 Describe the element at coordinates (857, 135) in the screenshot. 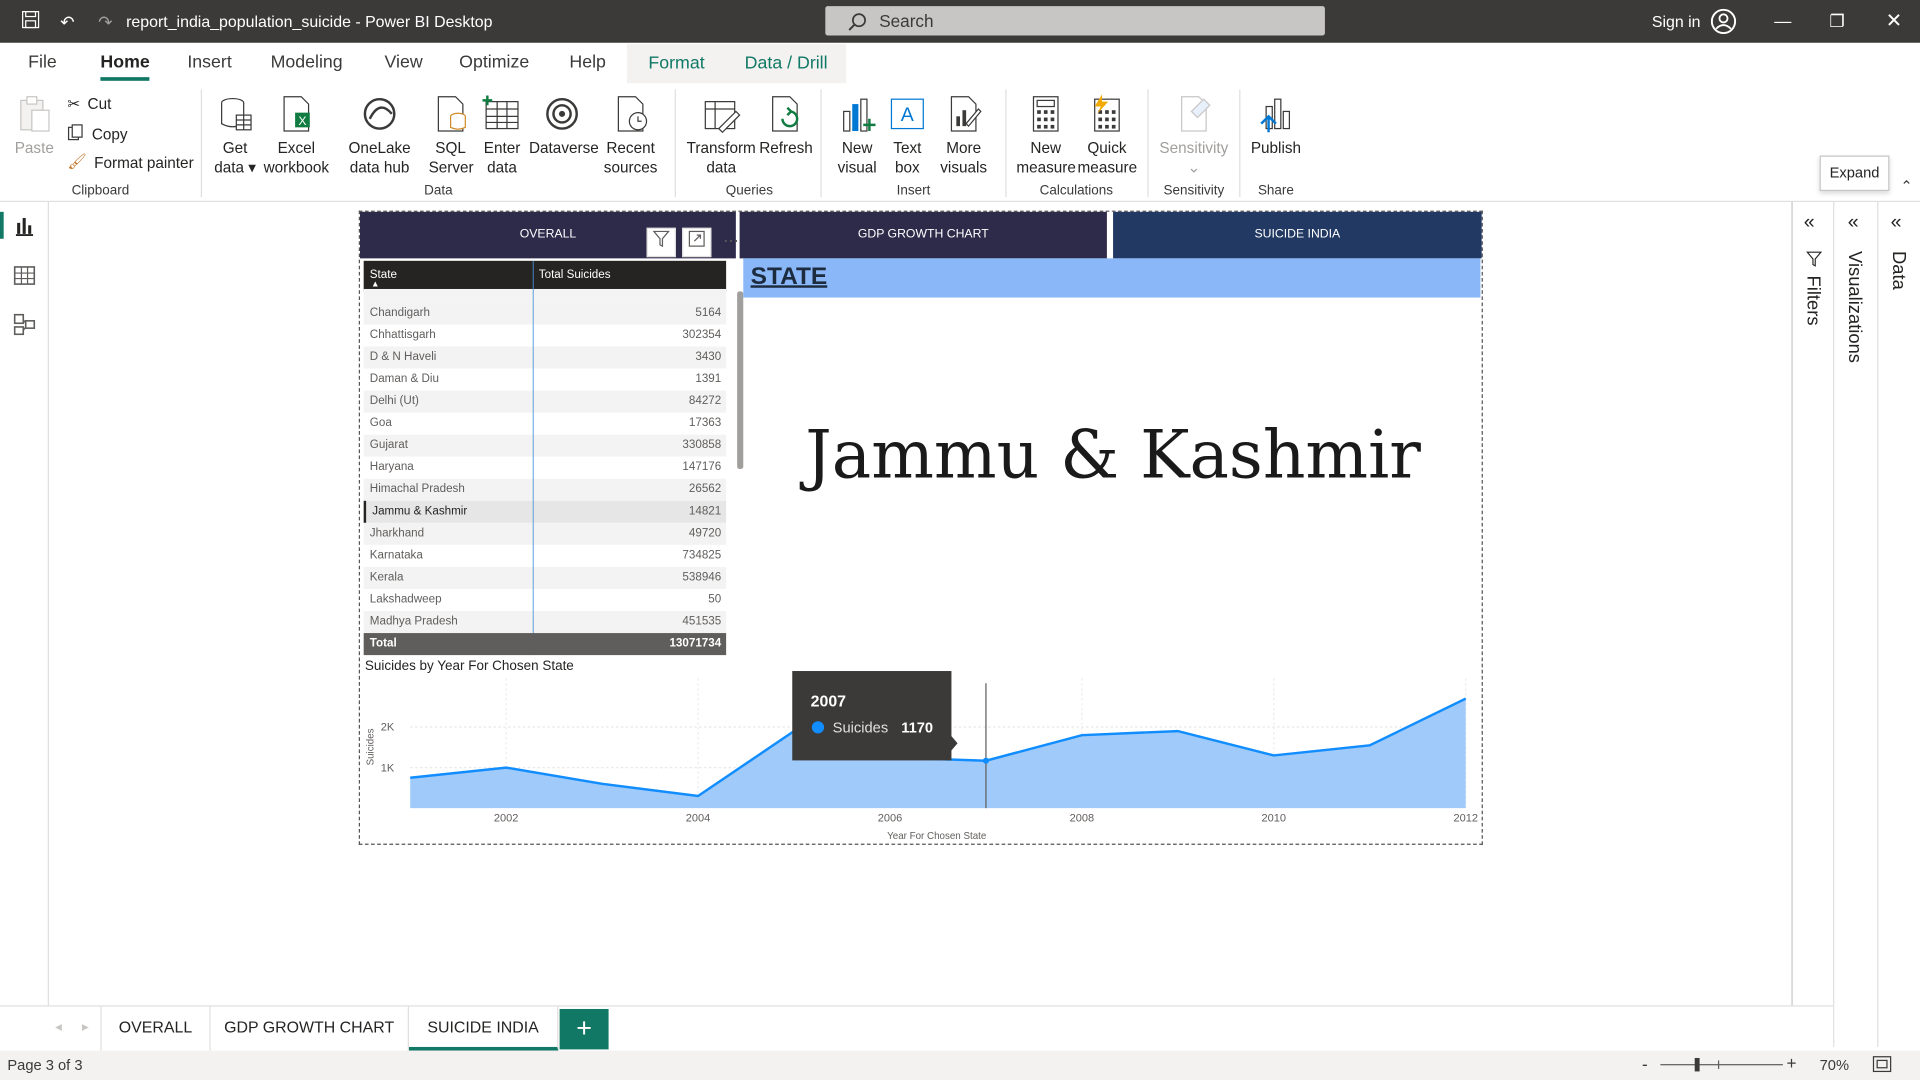

I see `new-visual-button: New visual` at that location.